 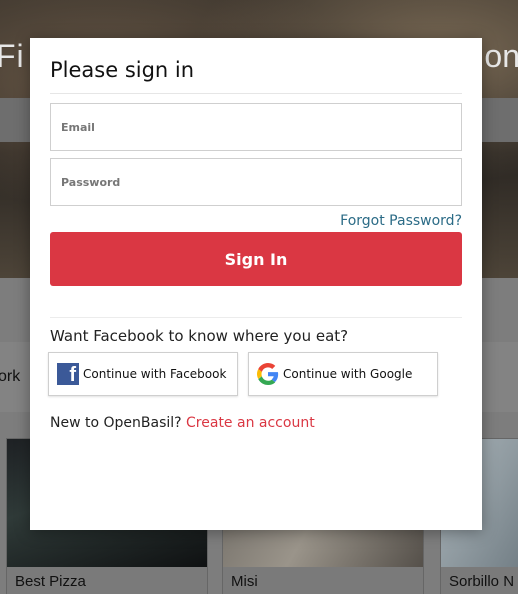 I want to click on google-login-button: Continue with Google, so click(x=343, y=374).